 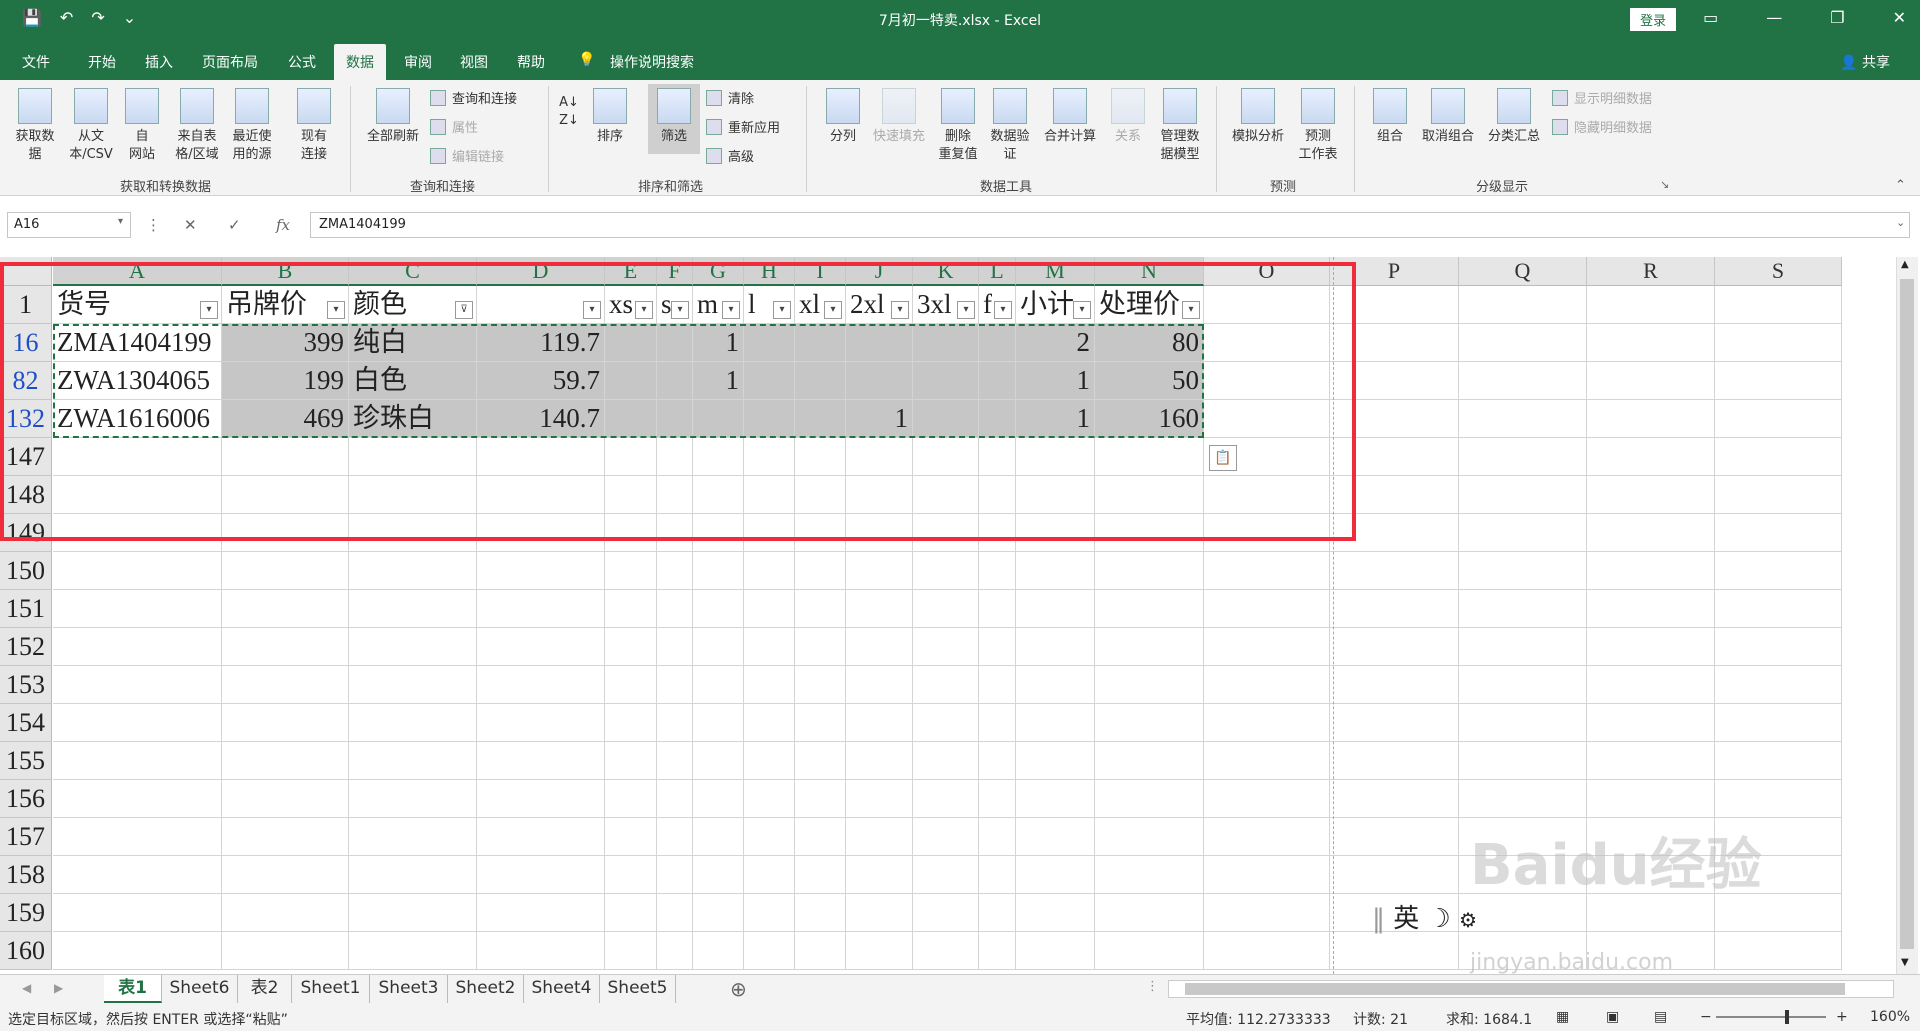 I want to click on close-icon: ✕, so click(x=1899, y=17).